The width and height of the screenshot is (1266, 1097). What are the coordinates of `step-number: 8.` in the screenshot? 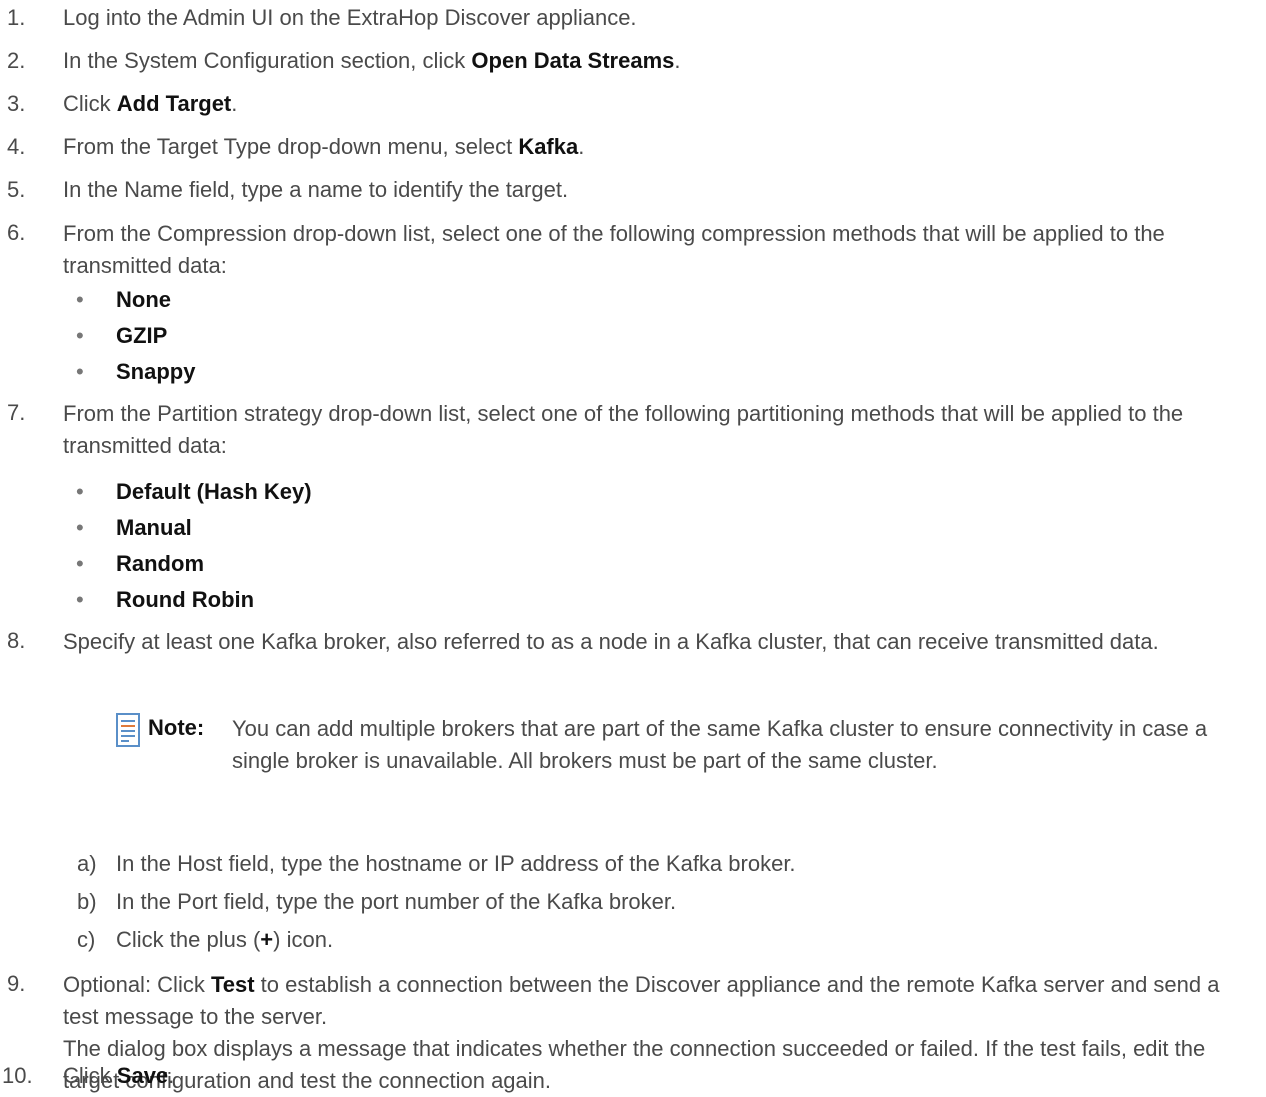 It's located at (16, 640).